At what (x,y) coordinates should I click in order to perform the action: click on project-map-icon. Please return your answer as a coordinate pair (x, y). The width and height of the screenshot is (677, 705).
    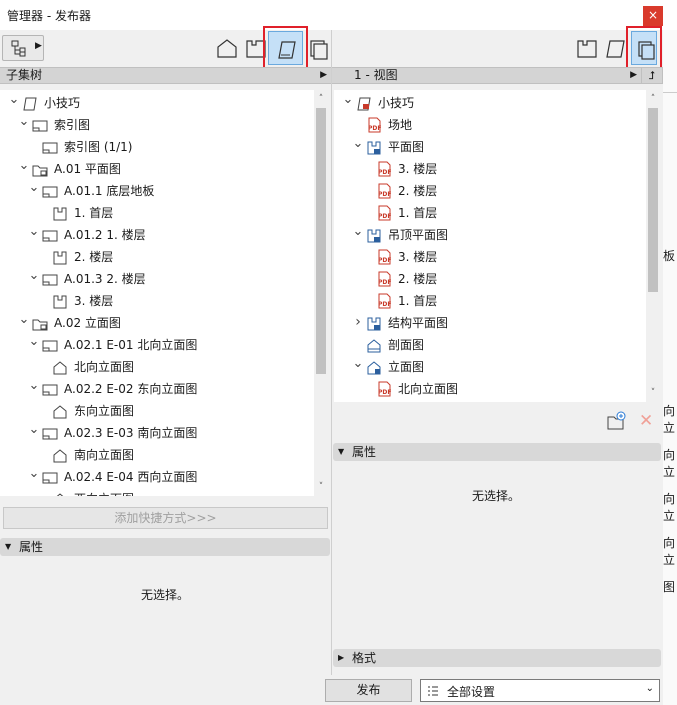
    Looking at the image, I should click on (227, 49).